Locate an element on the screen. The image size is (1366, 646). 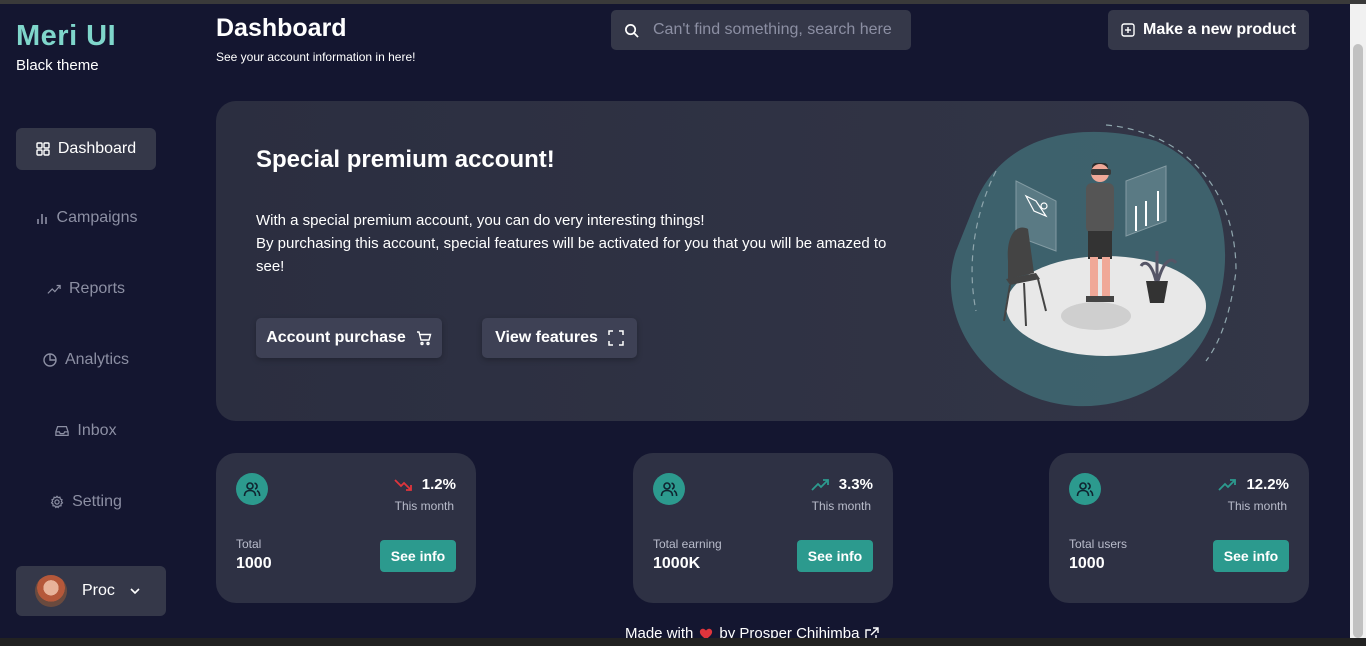
page-title: Dashboard is located at coordinates (281, 28).